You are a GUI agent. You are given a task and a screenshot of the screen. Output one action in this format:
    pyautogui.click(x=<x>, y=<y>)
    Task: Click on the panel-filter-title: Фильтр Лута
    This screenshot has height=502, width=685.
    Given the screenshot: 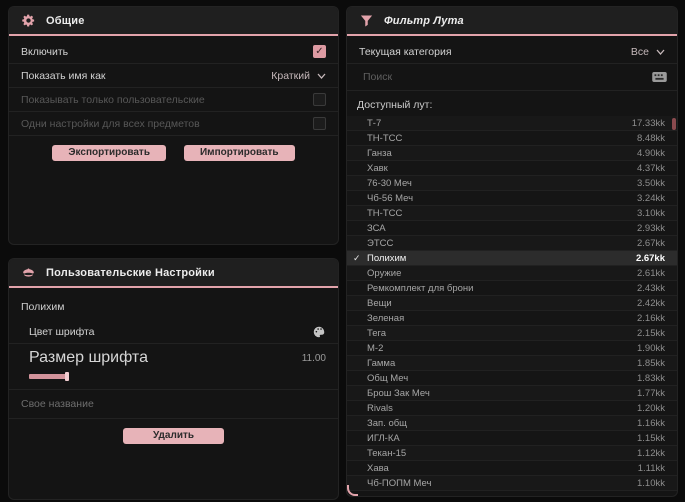 What is the action you would take?
    pyautogui.click(x=424, y=20)
    